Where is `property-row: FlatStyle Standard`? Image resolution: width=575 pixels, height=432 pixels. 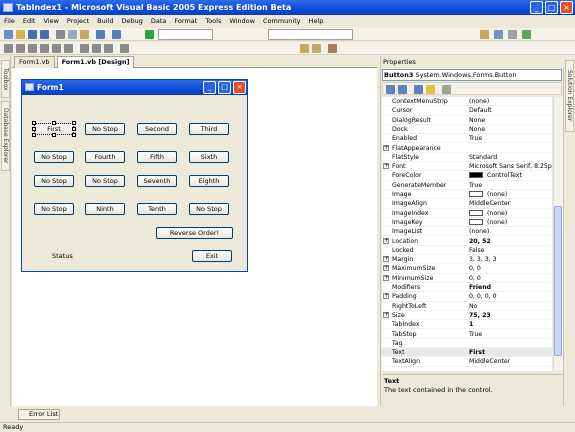 property-row: FlatStyle Standard is located at coordinates (467, 158).